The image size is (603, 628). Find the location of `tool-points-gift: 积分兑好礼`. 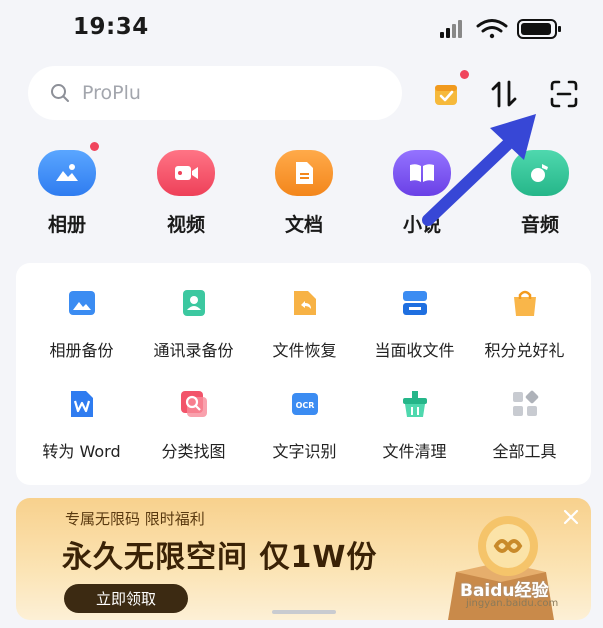

tool-points-gift: 积分兑好礼 is located at coordinates (524, 323).